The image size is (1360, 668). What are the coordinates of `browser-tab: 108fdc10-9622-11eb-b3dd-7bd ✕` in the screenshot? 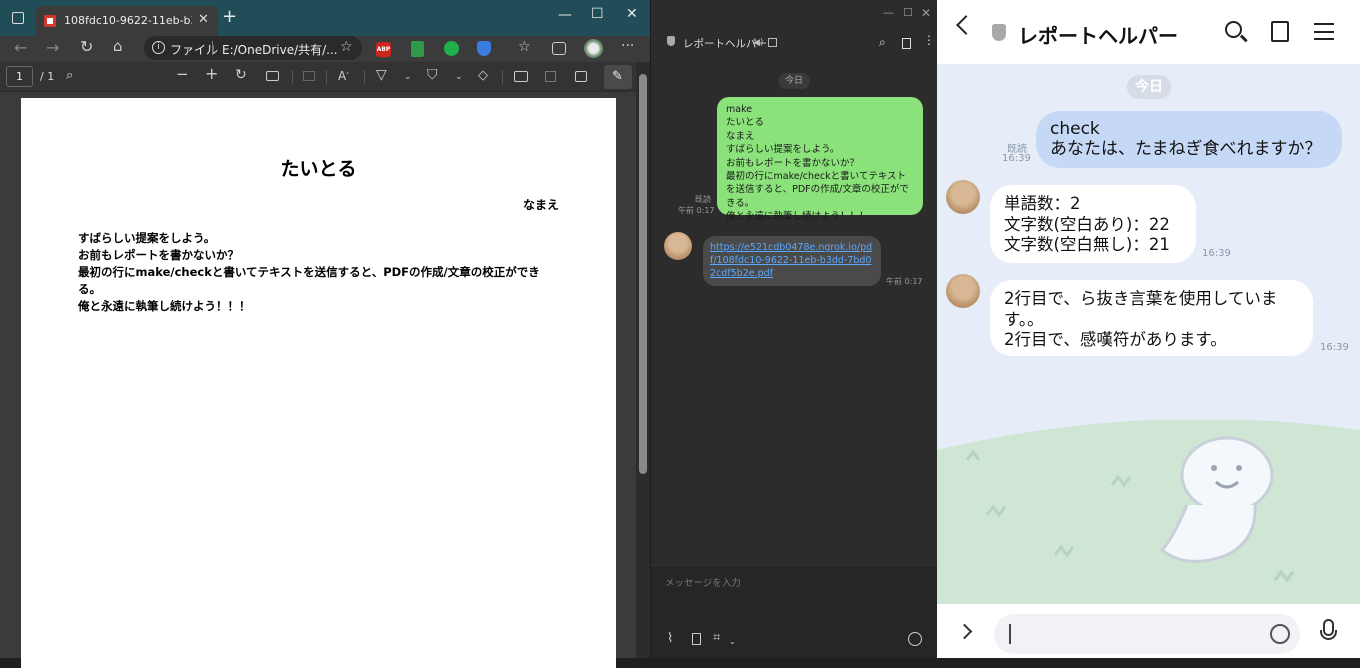 It's located at (127, 21).